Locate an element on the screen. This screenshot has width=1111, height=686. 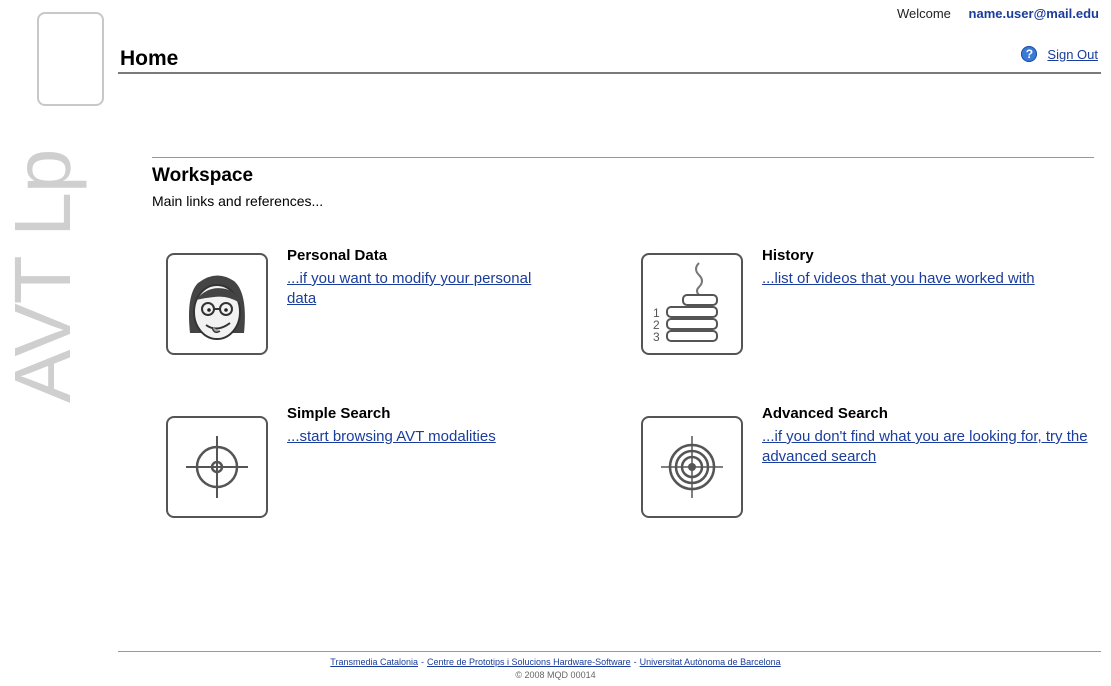
card-title-history: History is located at coordinates (788, 255).